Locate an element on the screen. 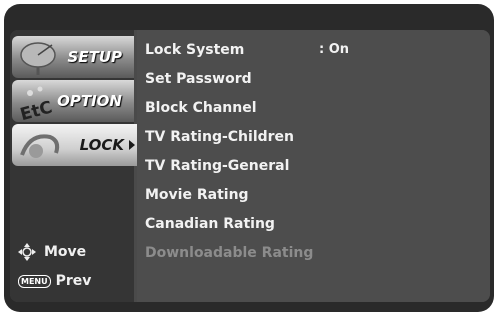  menu-item-downloadable-rating: Downloadable Rating is located at coordinates (229, 253).